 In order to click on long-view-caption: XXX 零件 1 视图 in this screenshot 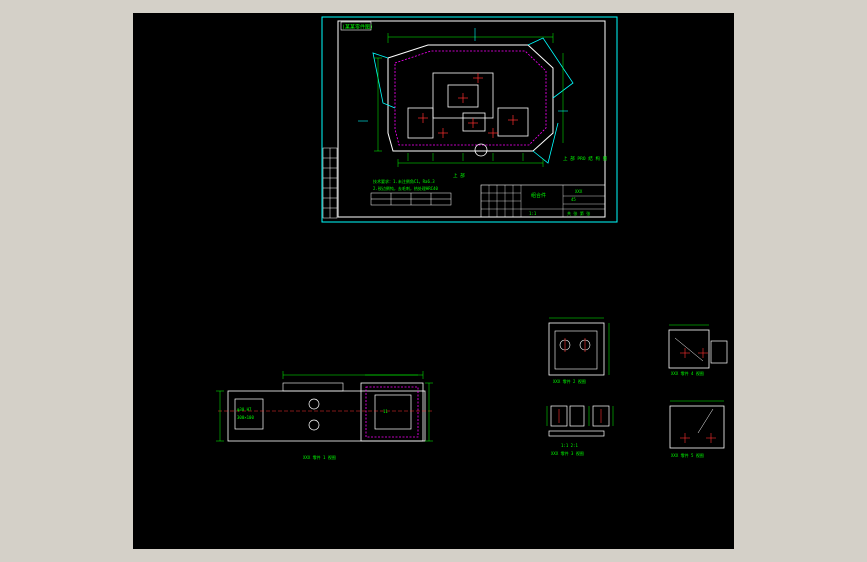, I will do `click(319, 457)`.